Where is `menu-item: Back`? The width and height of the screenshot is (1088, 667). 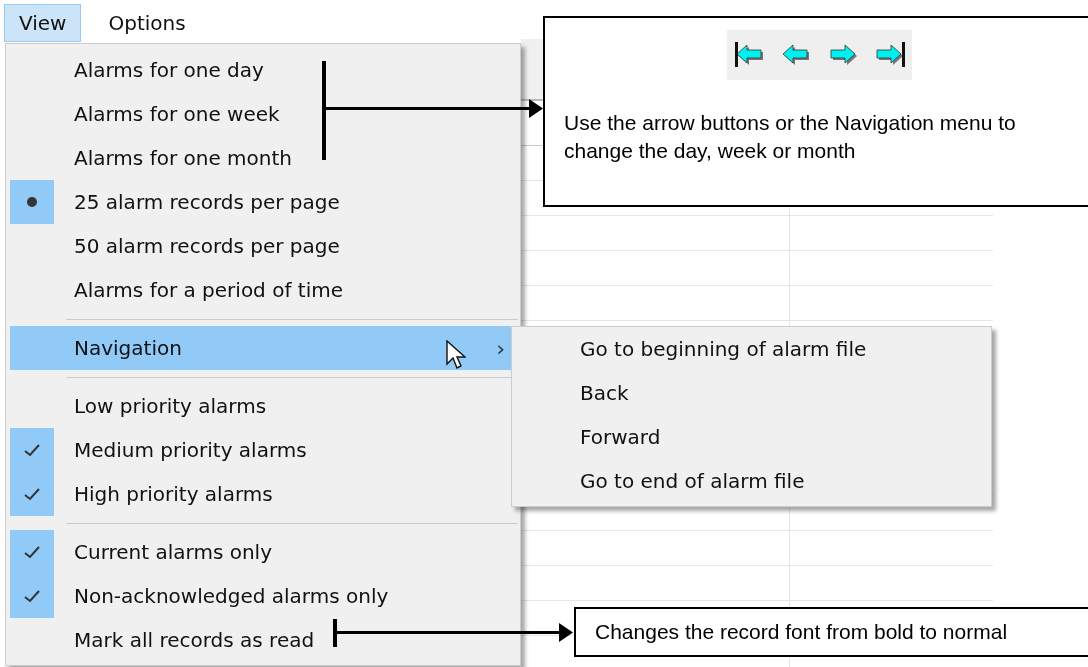 menu-item: Back is located at coordinates (751, 393).